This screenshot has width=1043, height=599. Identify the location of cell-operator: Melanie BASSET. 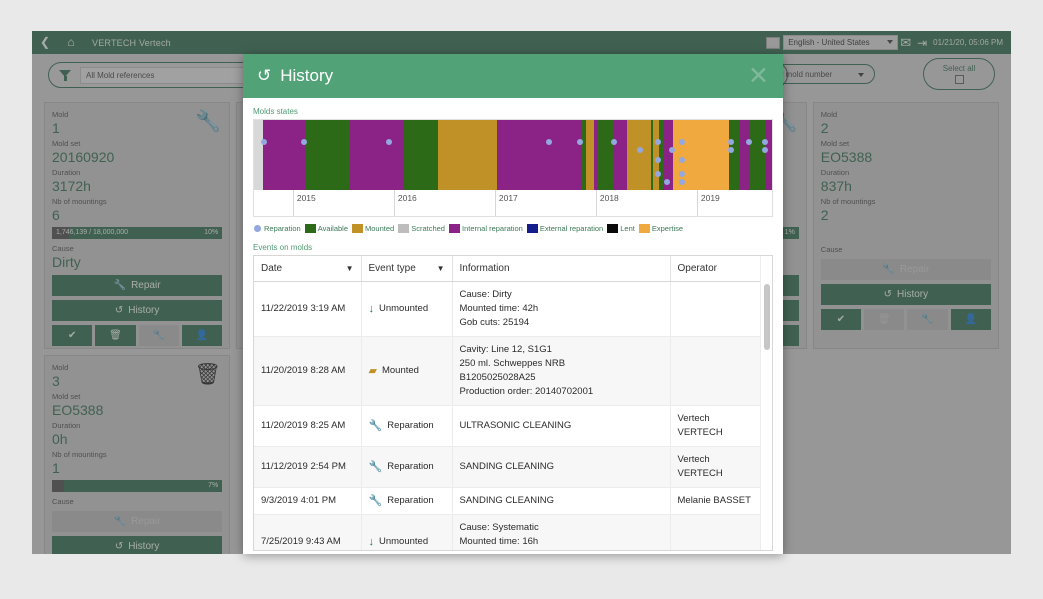
(717, 501).